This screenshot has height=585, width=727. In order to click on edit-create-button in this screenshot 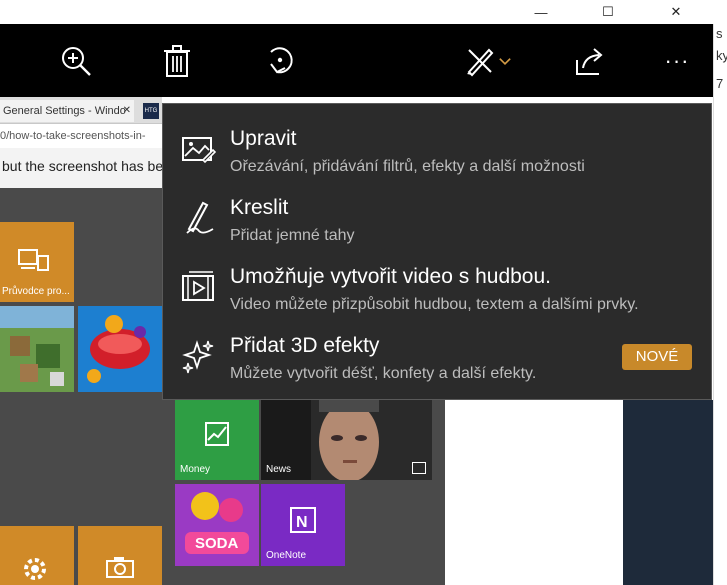, I will do `click(488, 60)`.